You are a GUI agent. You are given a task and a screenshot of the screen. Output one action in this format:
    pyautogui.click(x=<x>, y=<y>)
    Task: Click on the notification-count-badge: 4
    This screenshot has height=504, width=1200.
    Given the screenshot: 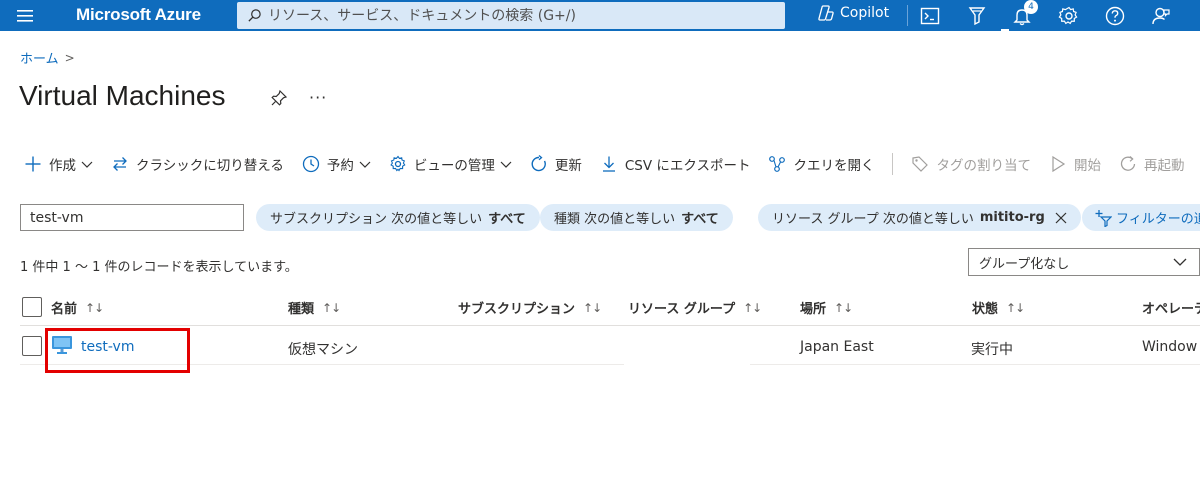 What is the action you would take?
    pyautogui.click(x=1031, y=7)
    